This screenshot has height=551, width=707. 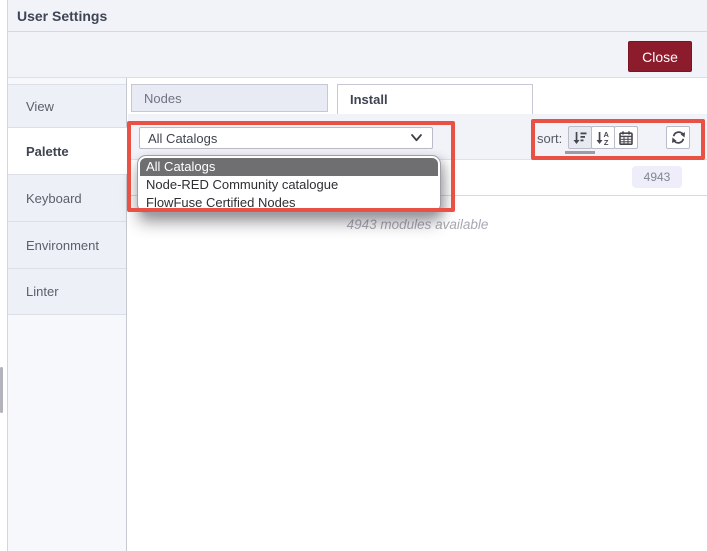 I want to click on sidebar-item-environment: Environment, so click(x=67, y=244).